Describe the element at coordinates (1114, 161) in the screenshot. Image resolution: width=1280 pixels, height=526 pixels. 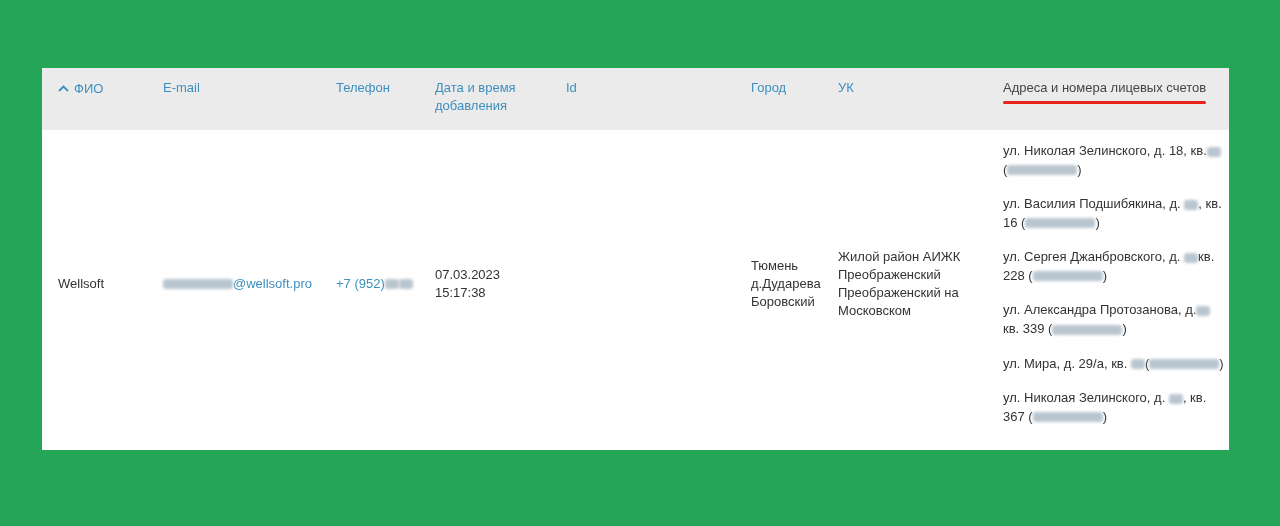
I see `address-text: ул. Николая Зелинского, д. 18, кв. ( )` at that location.